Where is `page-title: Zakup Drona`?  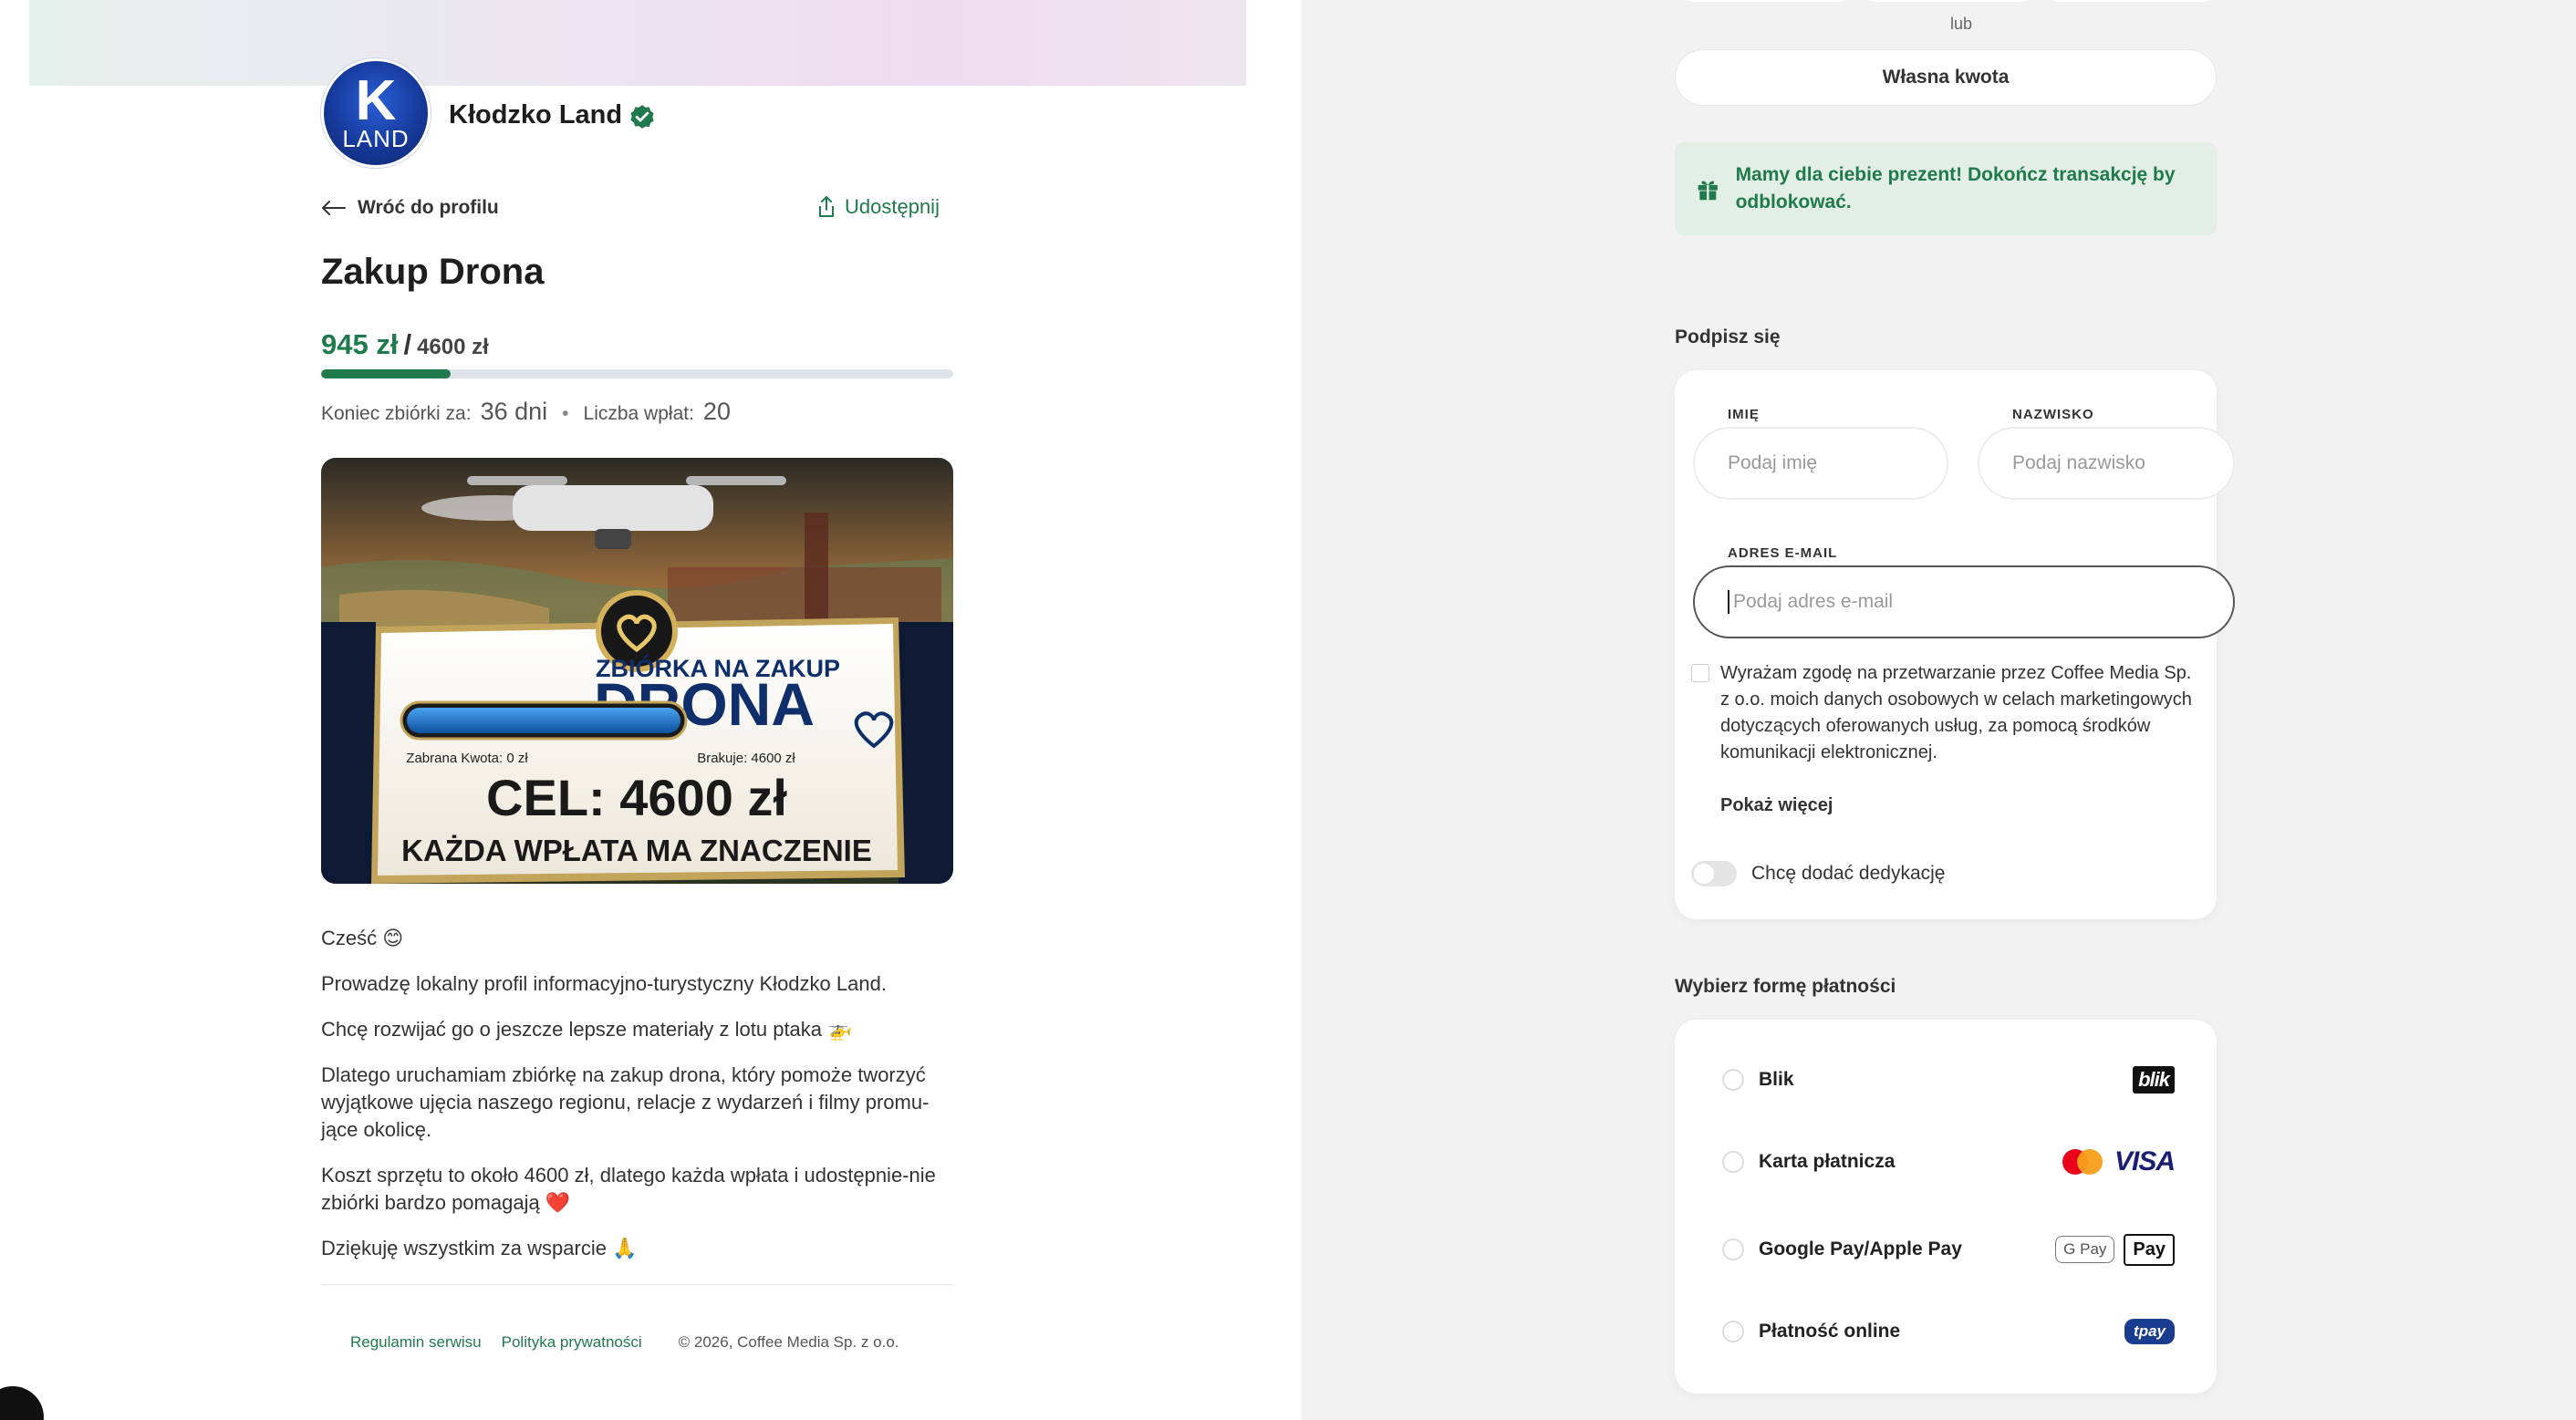
page-title: Zakup Drona is located at coordinates (433, 272).